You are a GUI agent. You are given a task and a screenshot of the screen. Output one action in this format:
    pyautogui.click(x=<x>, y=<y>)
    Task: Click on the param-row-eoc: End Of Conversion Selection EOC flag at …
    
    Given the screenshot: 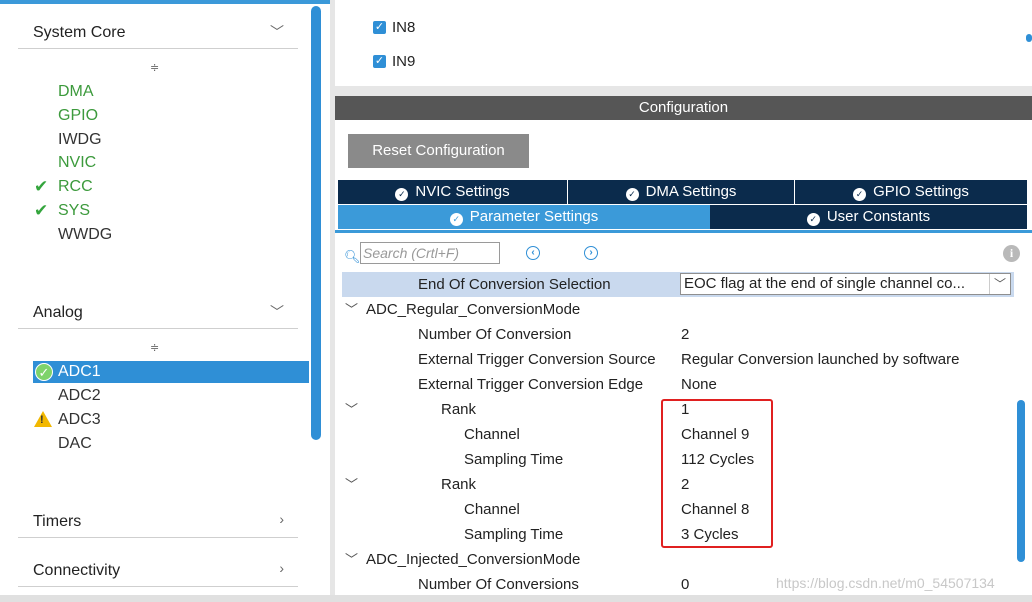 What is the action you would take?
    pyautogui.click(x=678, y=284)
    